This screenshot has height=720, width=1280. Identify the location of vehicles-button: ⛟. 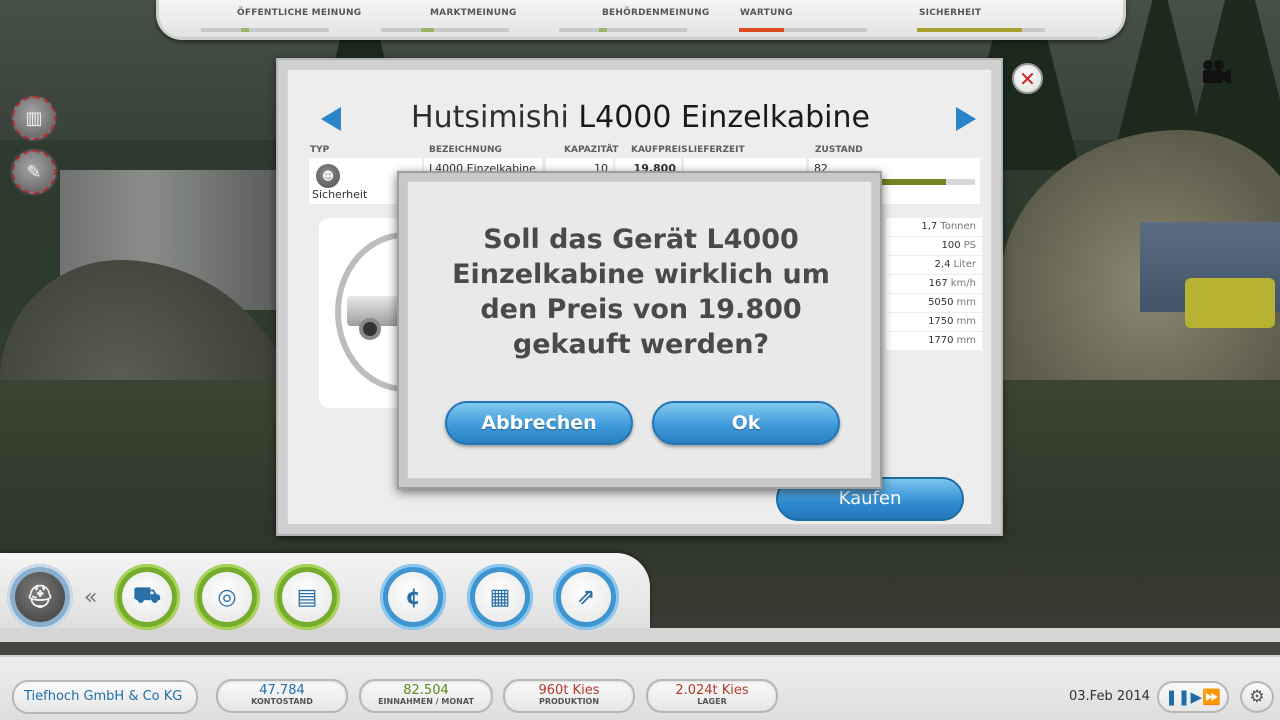
(147, 597).